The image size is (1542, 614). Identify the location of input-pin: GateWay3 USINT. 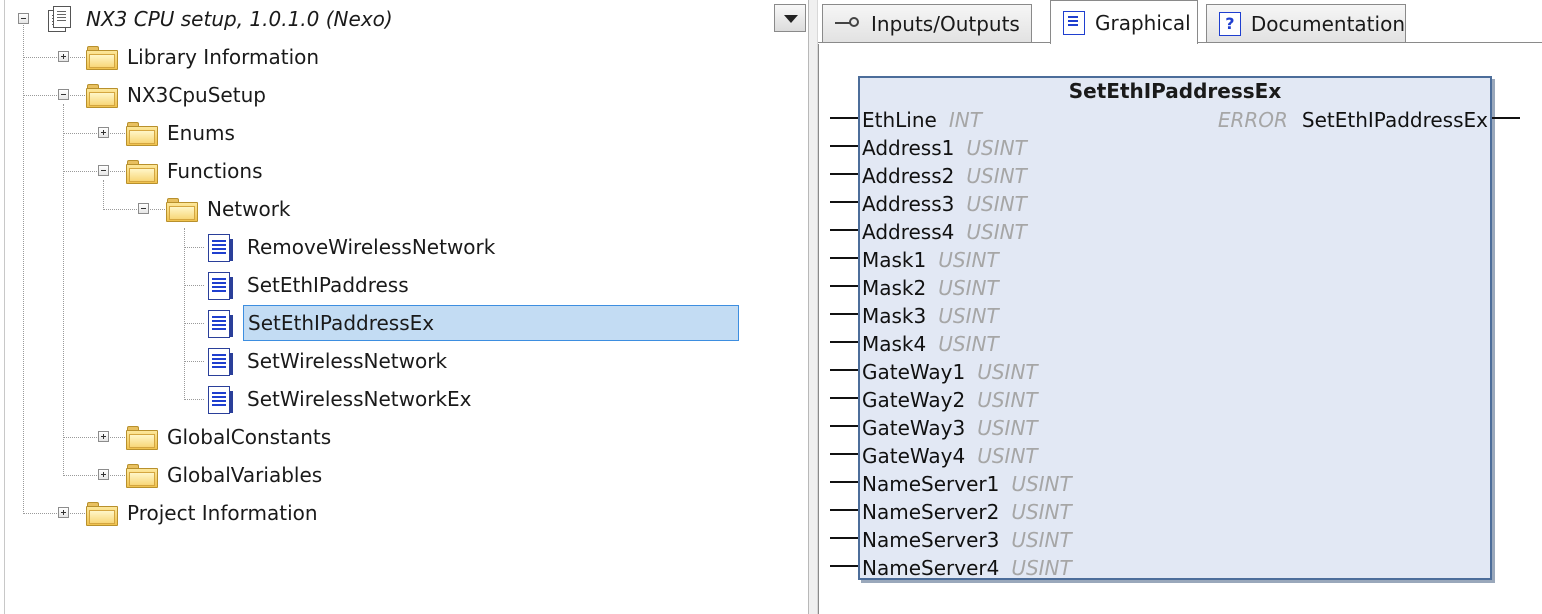
(950, 428).